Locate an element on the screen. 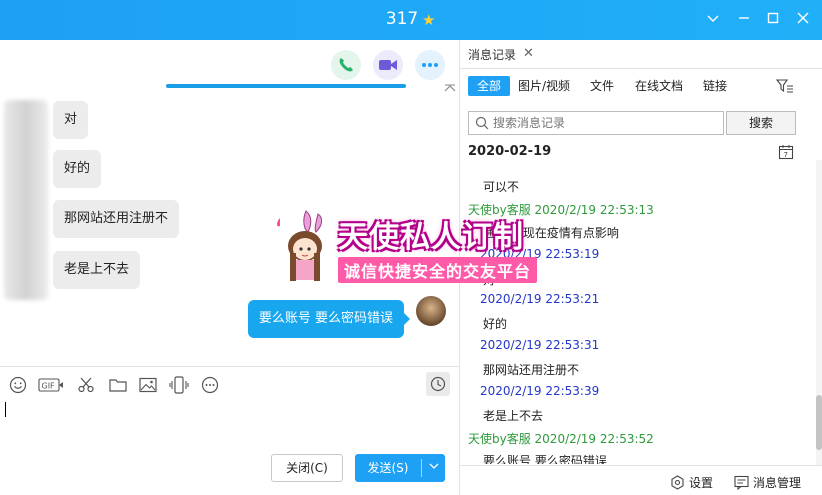 This screenshot has height=495, width=822. filter-files: 文件 is located at coordinates (602, 86).